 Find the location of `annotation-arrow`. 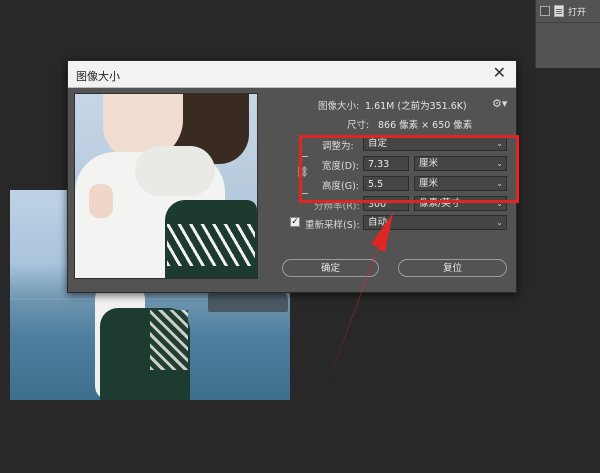

annotation-arrow is located at coordinates (360, 299).